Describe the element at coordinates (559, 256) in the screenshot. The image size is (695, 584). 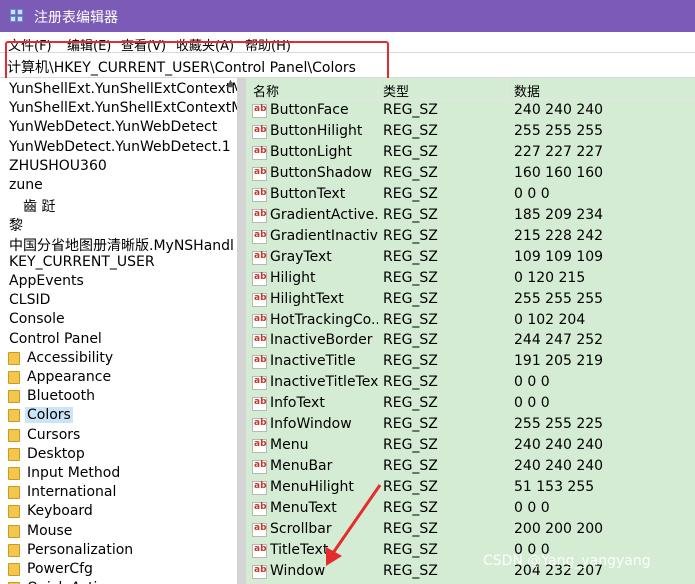
I see `value-data: 109 109 109` at that location.